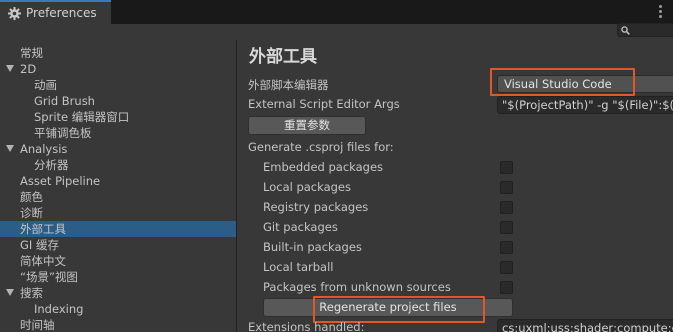 The width and height of the screenshot is (673, 332). Describe the element at coordinates (31, 293) in the screenshot. I see `sidebar-item-label: 搜索` at that location.